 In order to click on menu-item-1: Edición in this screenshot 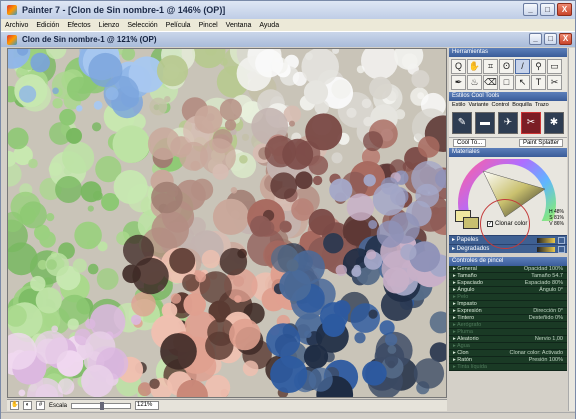, I will do `click(47, 25)`.